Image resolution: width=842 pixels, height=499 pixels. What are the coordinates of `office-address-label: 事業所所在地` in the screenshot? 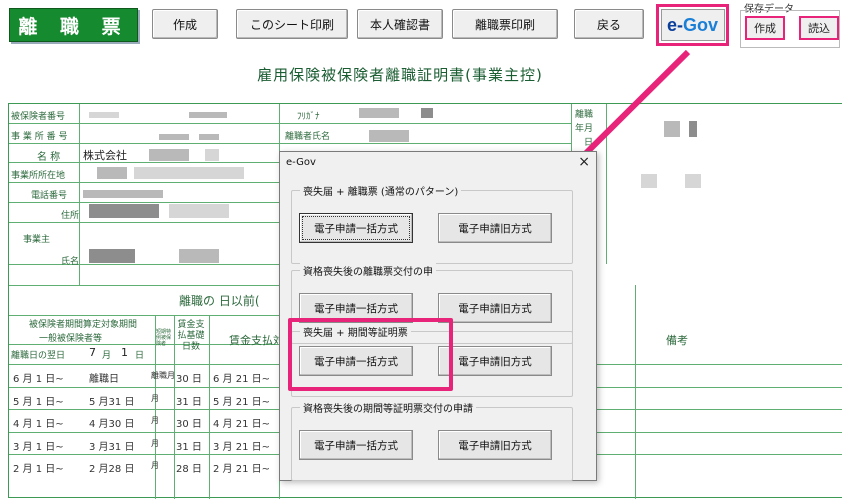 It's located at (38, 176).